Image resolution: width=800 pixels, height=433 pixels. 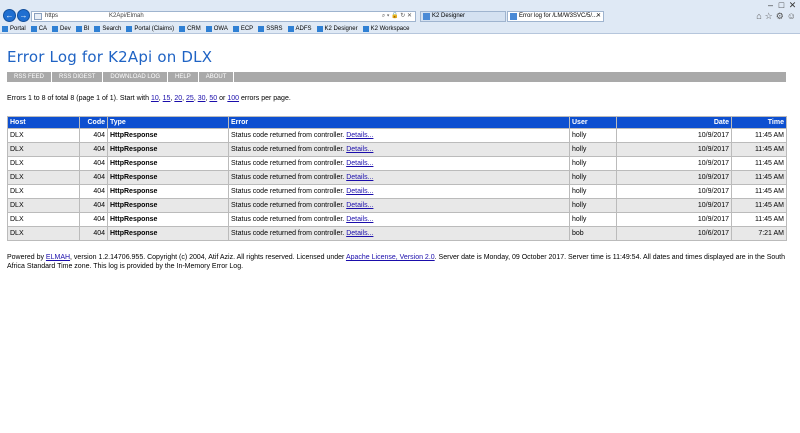 What do you see at coordinates (65, 29) in the screenshot?
I see `favorite-label: Dev` at bounding box center [65, 29].